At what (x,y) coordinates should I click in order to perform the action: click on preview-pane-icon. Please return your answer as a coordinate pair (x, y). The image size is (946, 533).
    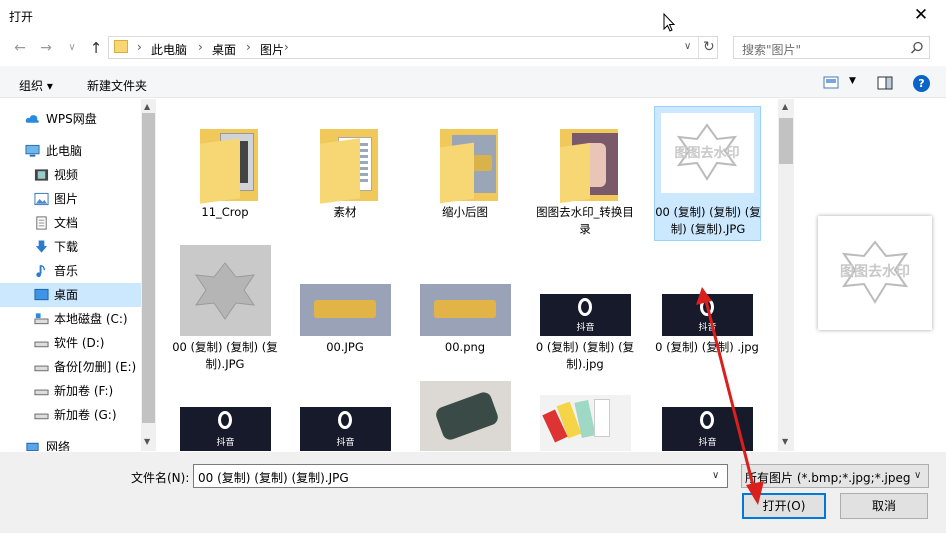
    Looking at the image, I should click on (885, 83).